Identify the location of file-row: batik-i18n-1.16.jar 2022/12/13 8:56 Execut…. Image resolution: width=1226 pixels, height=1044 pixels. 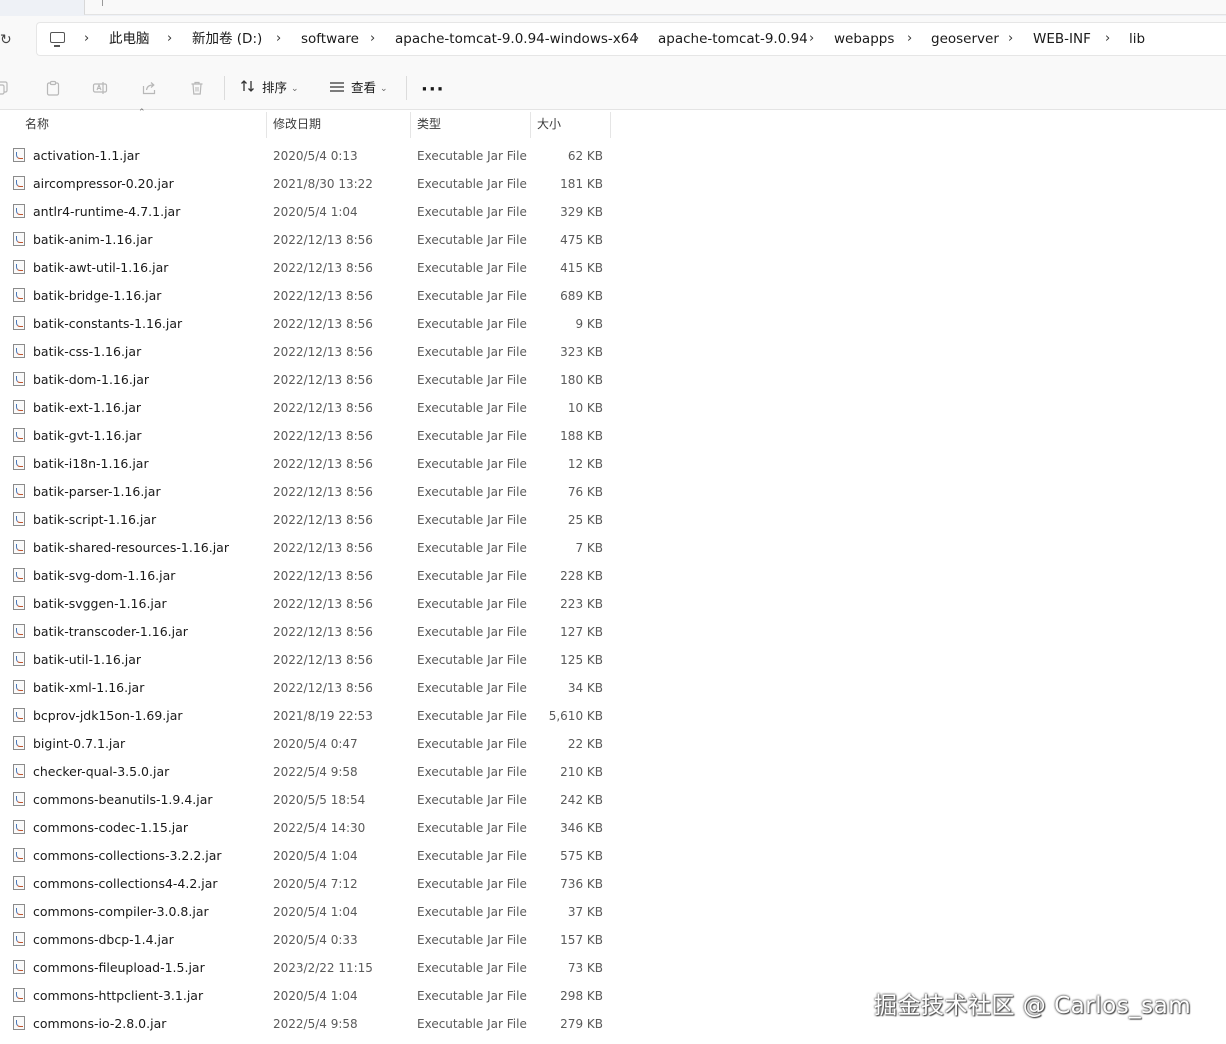
(310, 464).